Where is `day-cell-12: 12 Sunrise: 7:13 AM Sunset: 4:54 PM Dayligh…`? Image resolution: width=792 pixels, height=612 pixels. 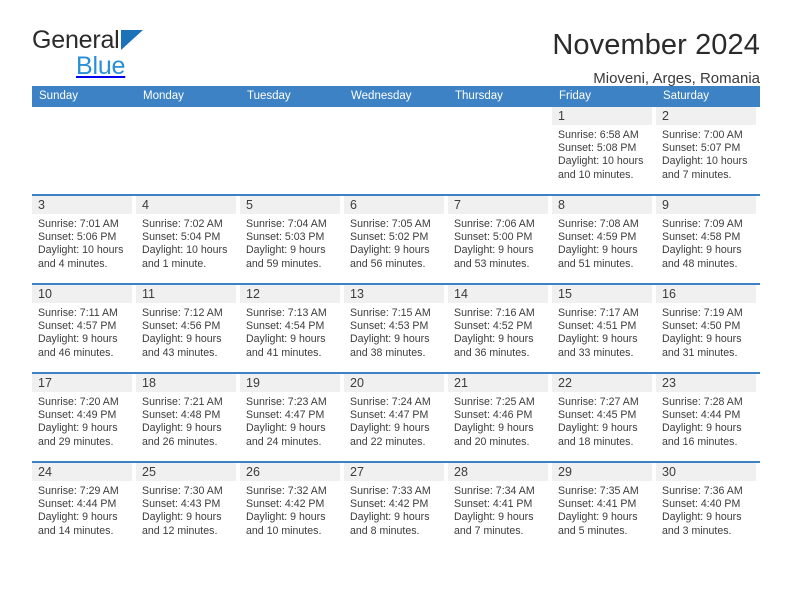
day-cell-12: 12 Sunrise: 7:13 AM Sunset: 4:54 PM Dayligh… is located at coordinates (292, 328).